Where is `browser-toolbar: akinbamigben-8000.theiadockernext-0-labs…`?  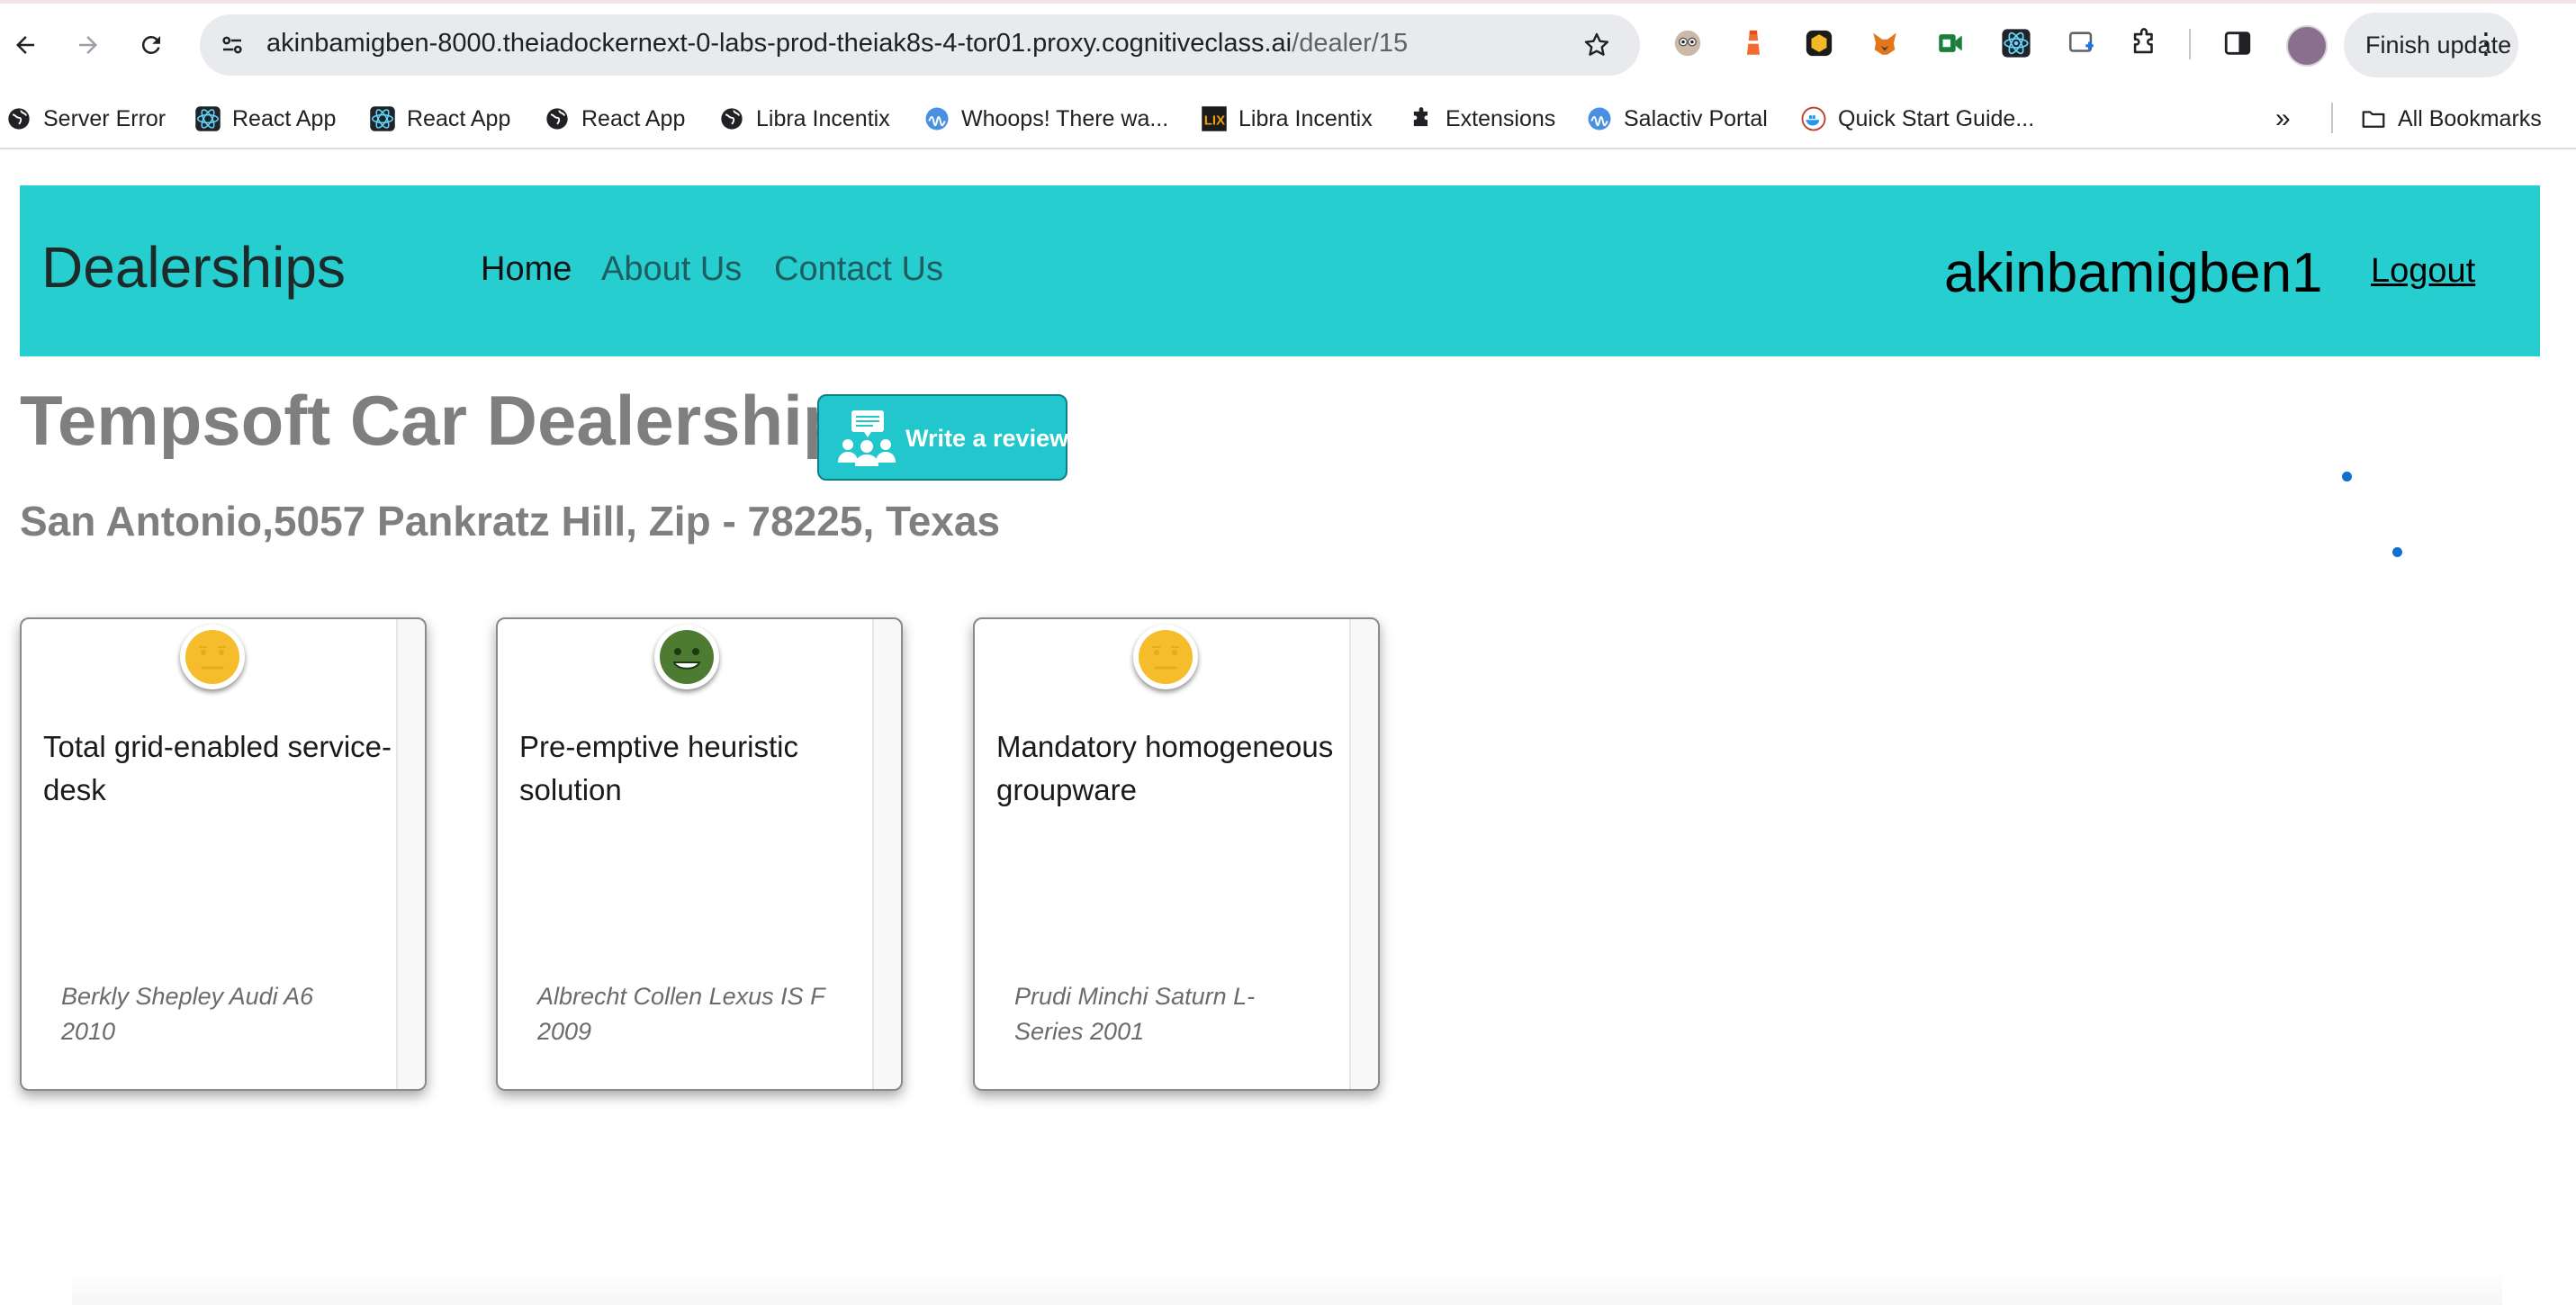 browser-toolbar: akinbamigben-8000.theiadockernext-0-labs… is located at coordinates (1288, 45).